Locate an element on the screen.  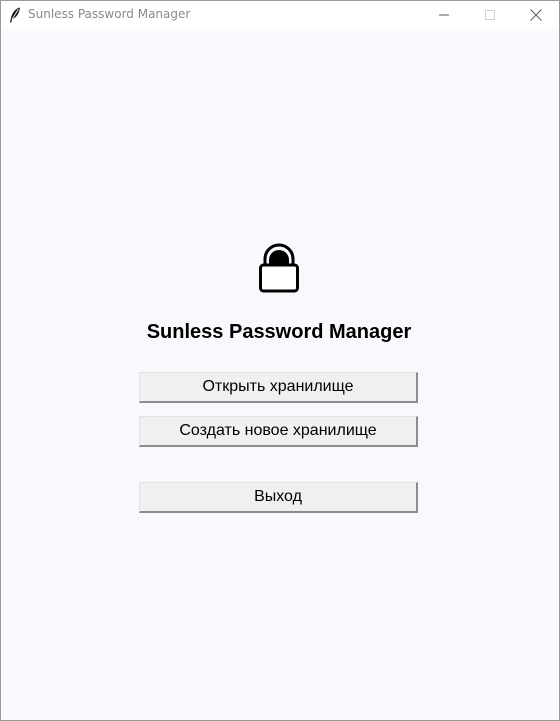
window-title: Sunless Password Manager is located at coordinates (109, 14).